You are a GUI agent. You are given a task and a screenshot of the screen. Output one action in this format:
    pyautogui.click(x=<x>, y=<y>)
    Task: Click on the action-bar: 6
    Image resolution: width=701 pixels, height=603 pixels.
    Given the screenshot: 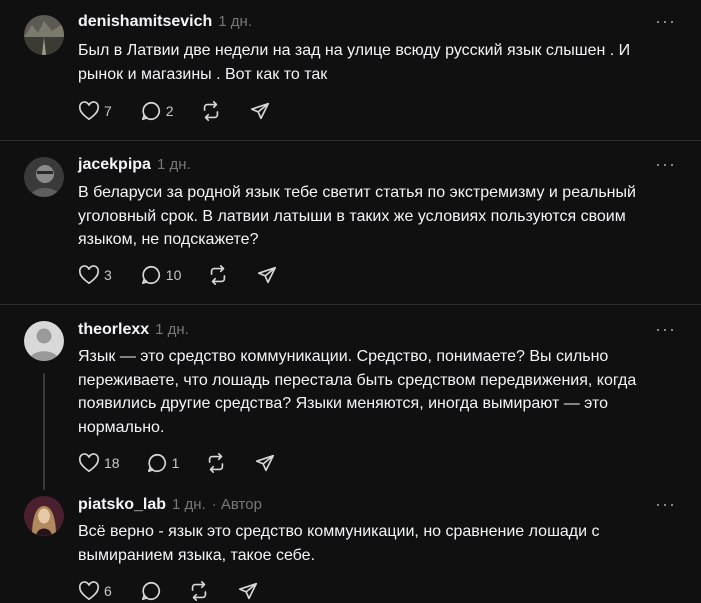 What is the action you would take?
    pyautogui.click(x=168, y=591)
    